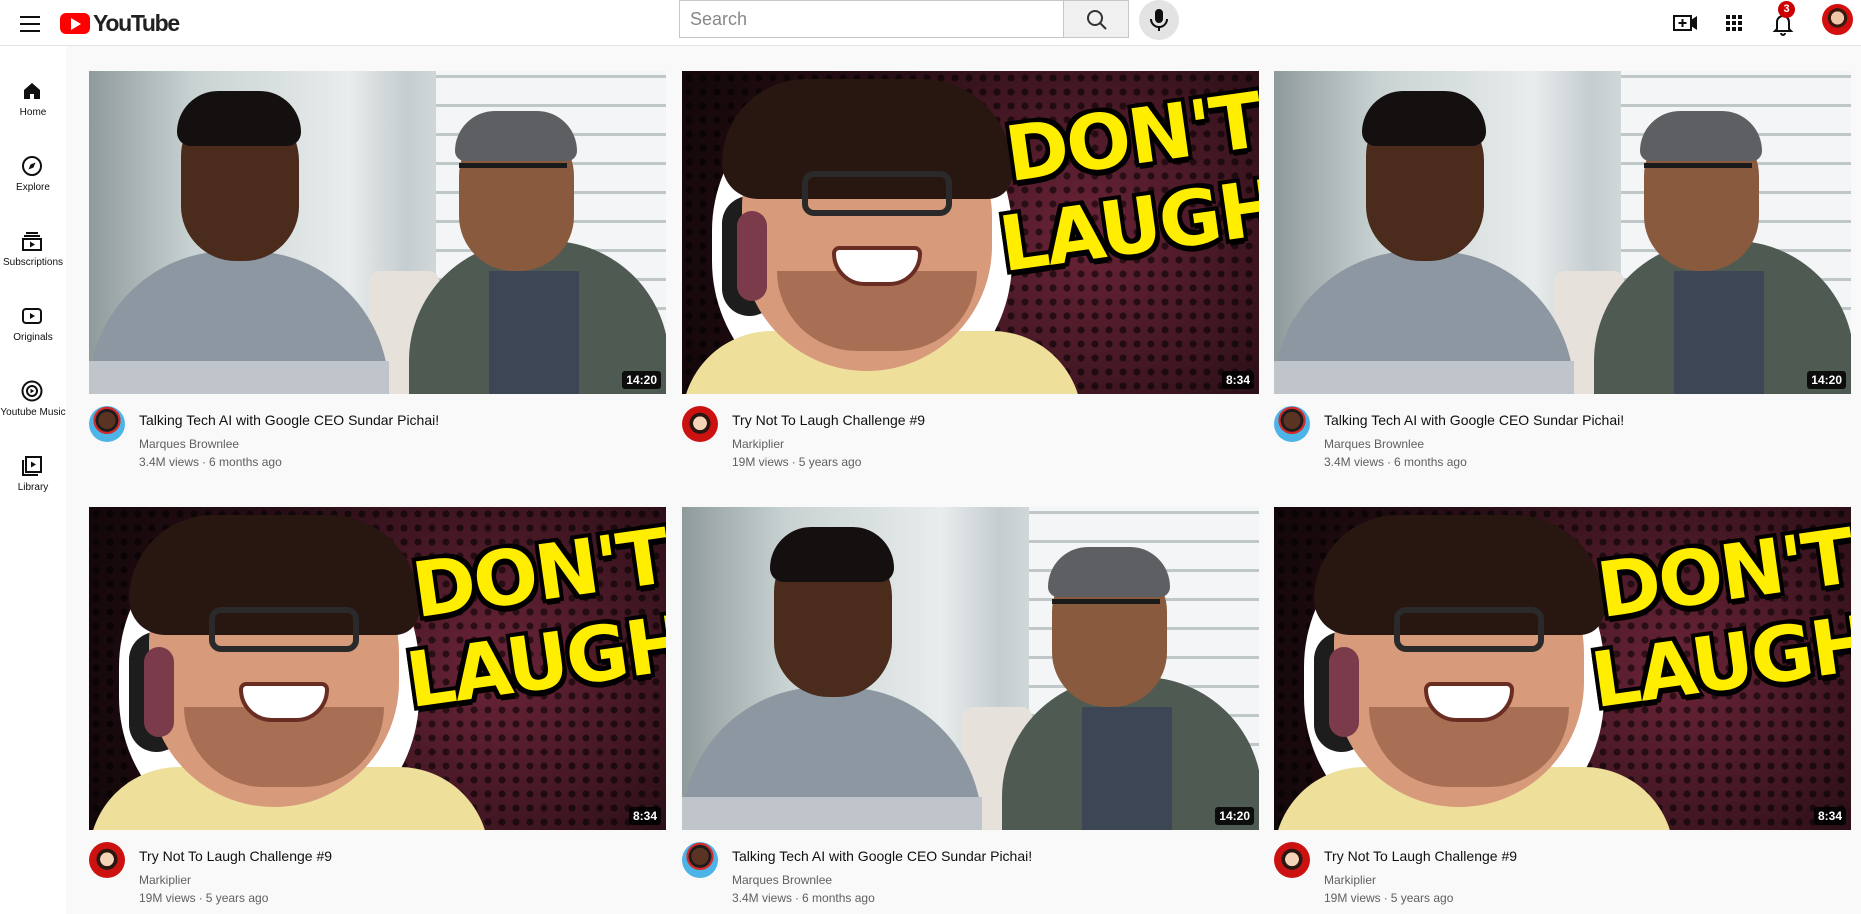 Image resolution: width=1861 pixels, height=914 pixels. What do you see at coordinates (33, 112) in the screenshot?
I see `sidebar-item-label: Home` at bounding box center [33, 112].